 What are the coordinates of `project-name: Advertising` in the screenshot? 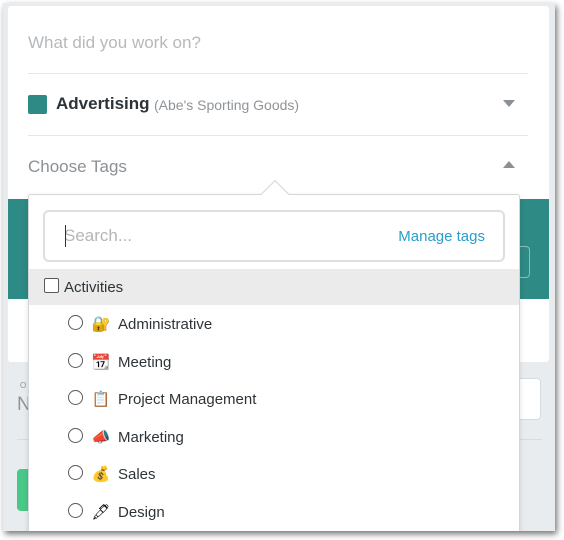 It's located at (103, 103).